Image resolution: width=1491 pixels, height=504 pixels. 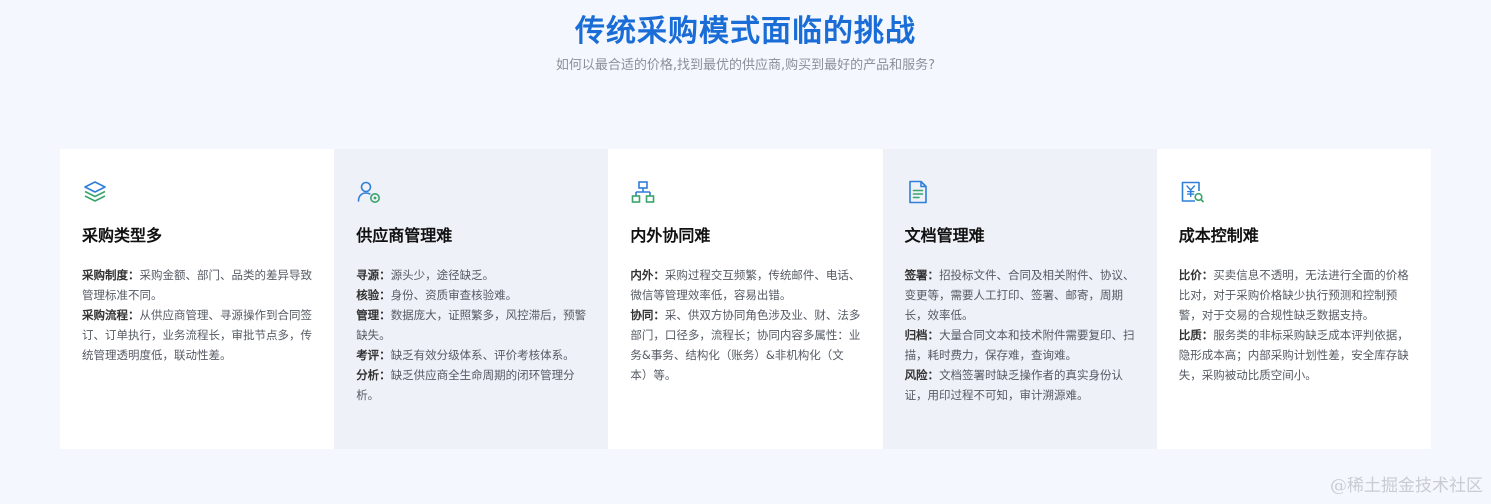 I want to click on card-line: 分析：缺乏供应商全生命周期的闭环管理分析。, so click(x=471, y=385).